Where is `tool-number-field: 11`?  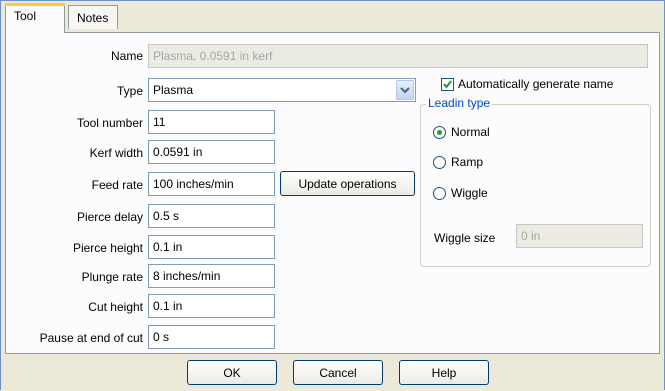 tool-number-field: 11 is located at coordinates (211, 122).